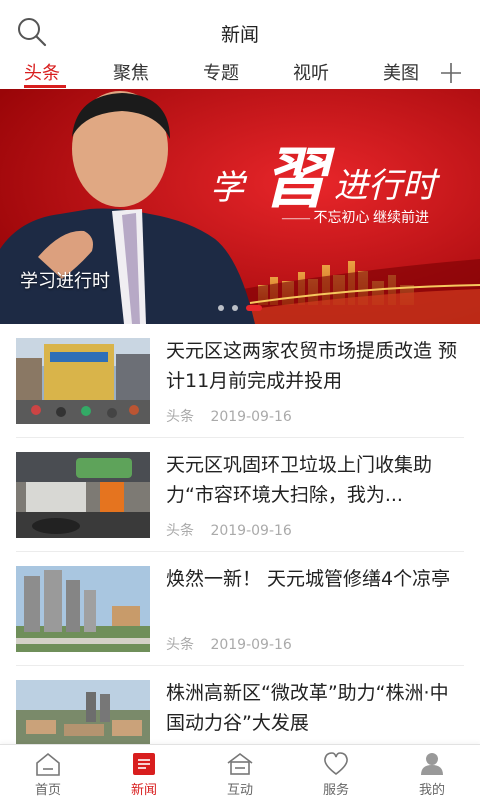 Image resolution: width=480 pixels, height=801 pixels. What do you see at coordinates (240, 75) in the screenshot?
I see `category-tabs: 头条 聚焦 专题 视听 美图` at bounding box center [240, 75].